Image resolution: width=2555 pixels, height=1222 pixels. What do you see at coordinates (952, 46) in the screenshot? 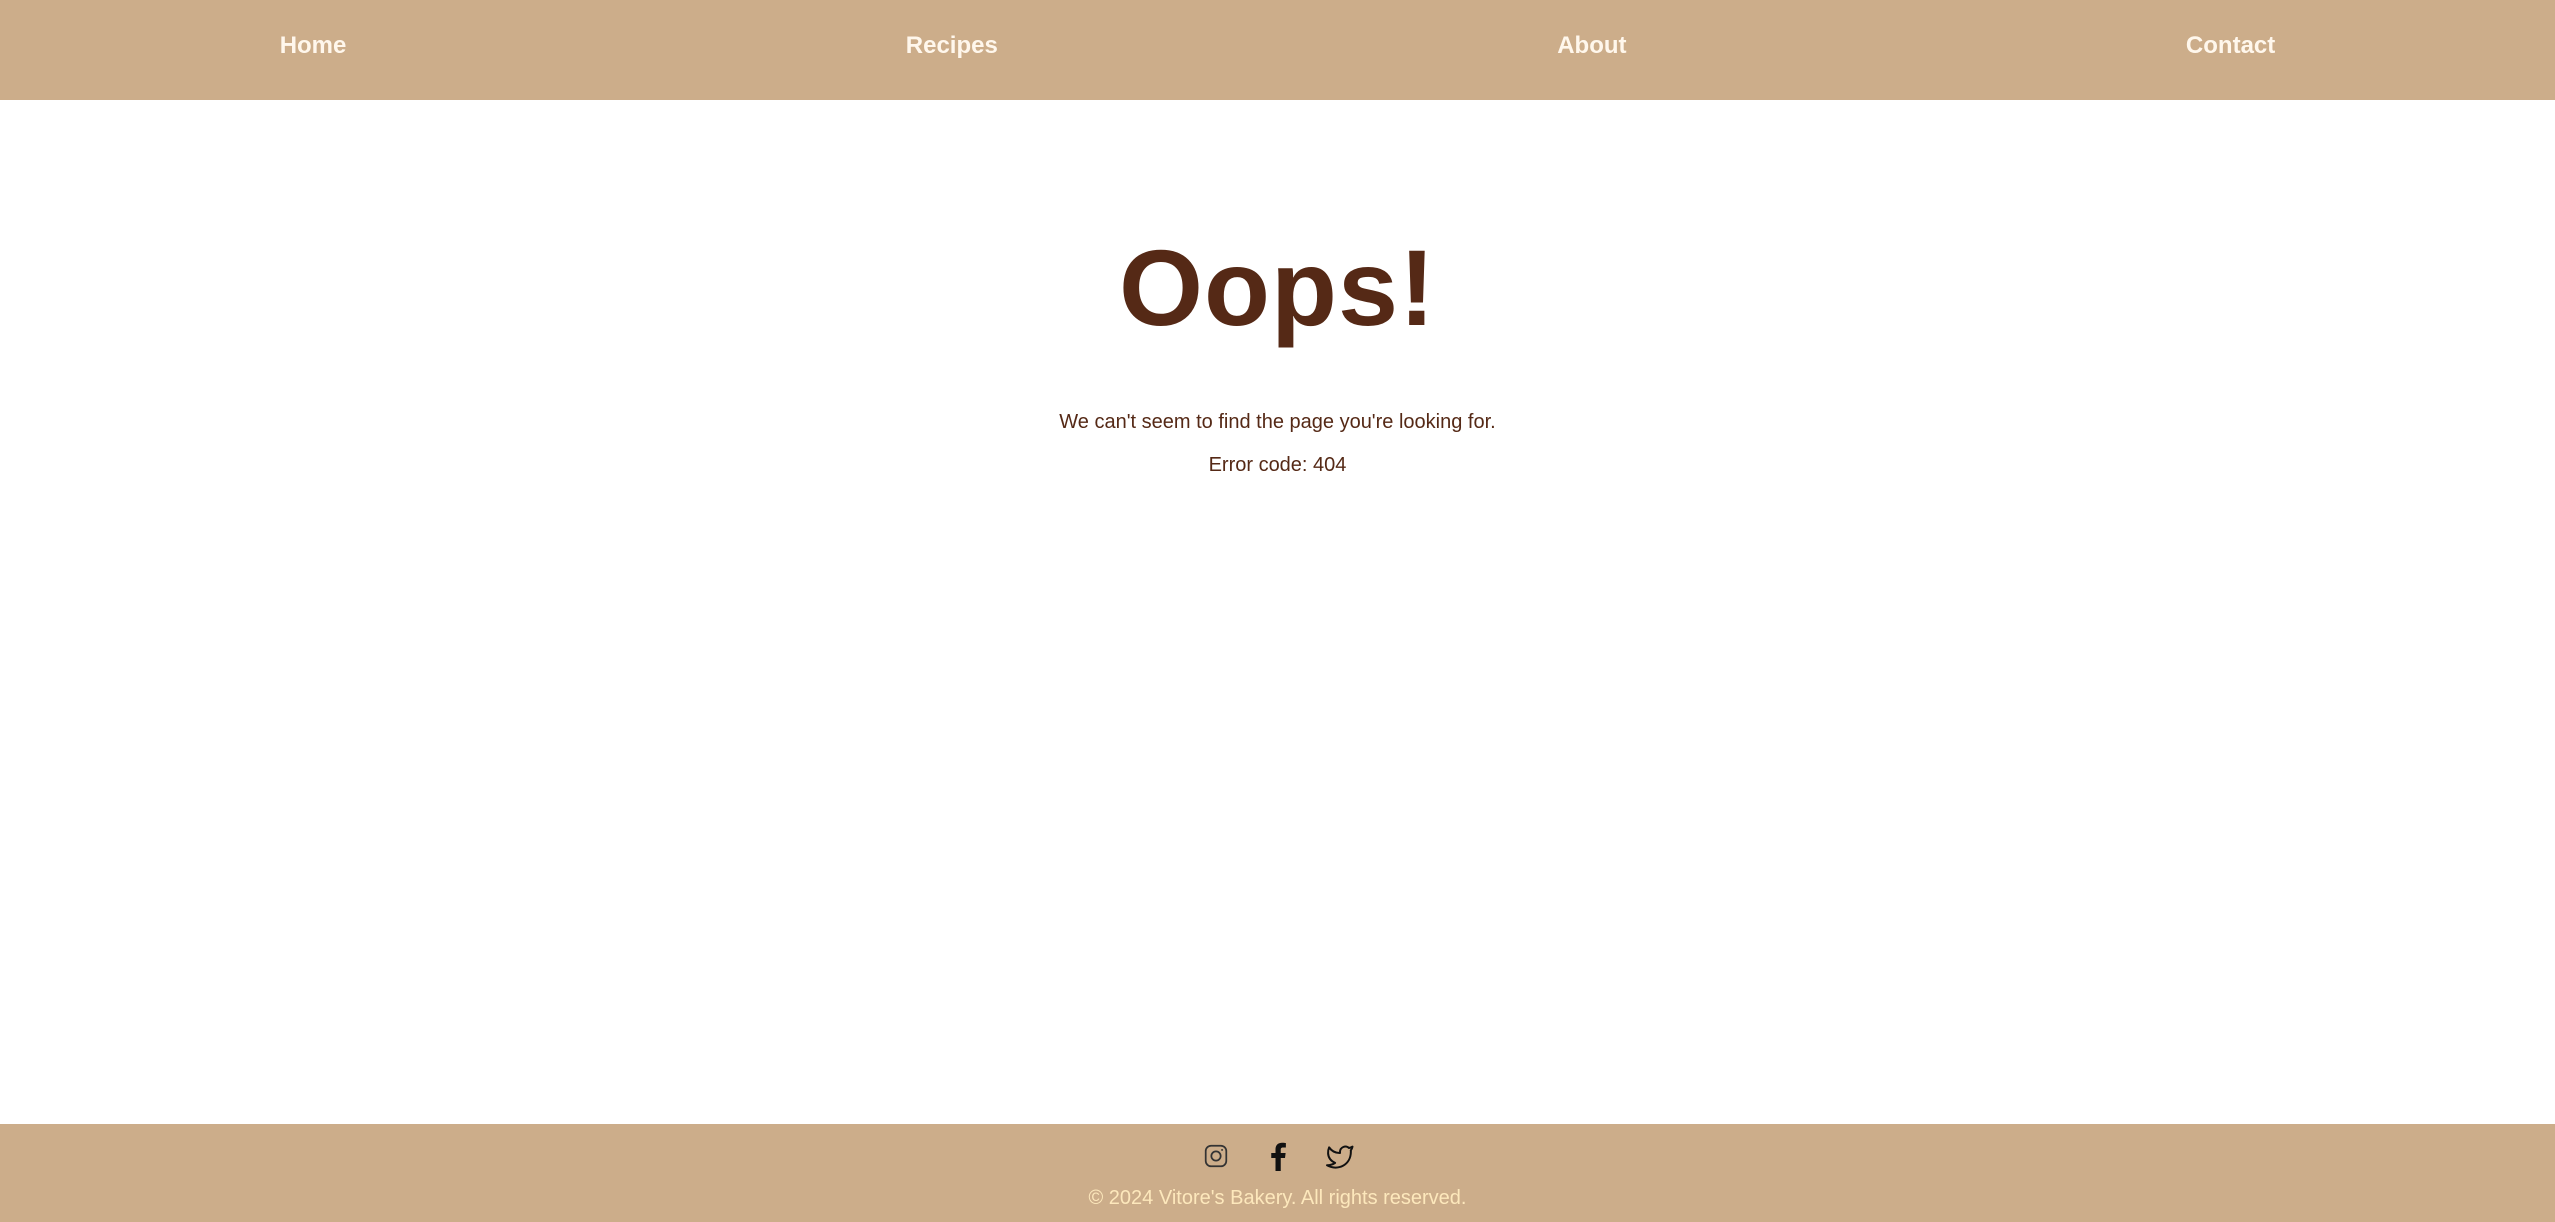
I see `nav-link-recipes: Recipes` at bounding box center [952, 46].